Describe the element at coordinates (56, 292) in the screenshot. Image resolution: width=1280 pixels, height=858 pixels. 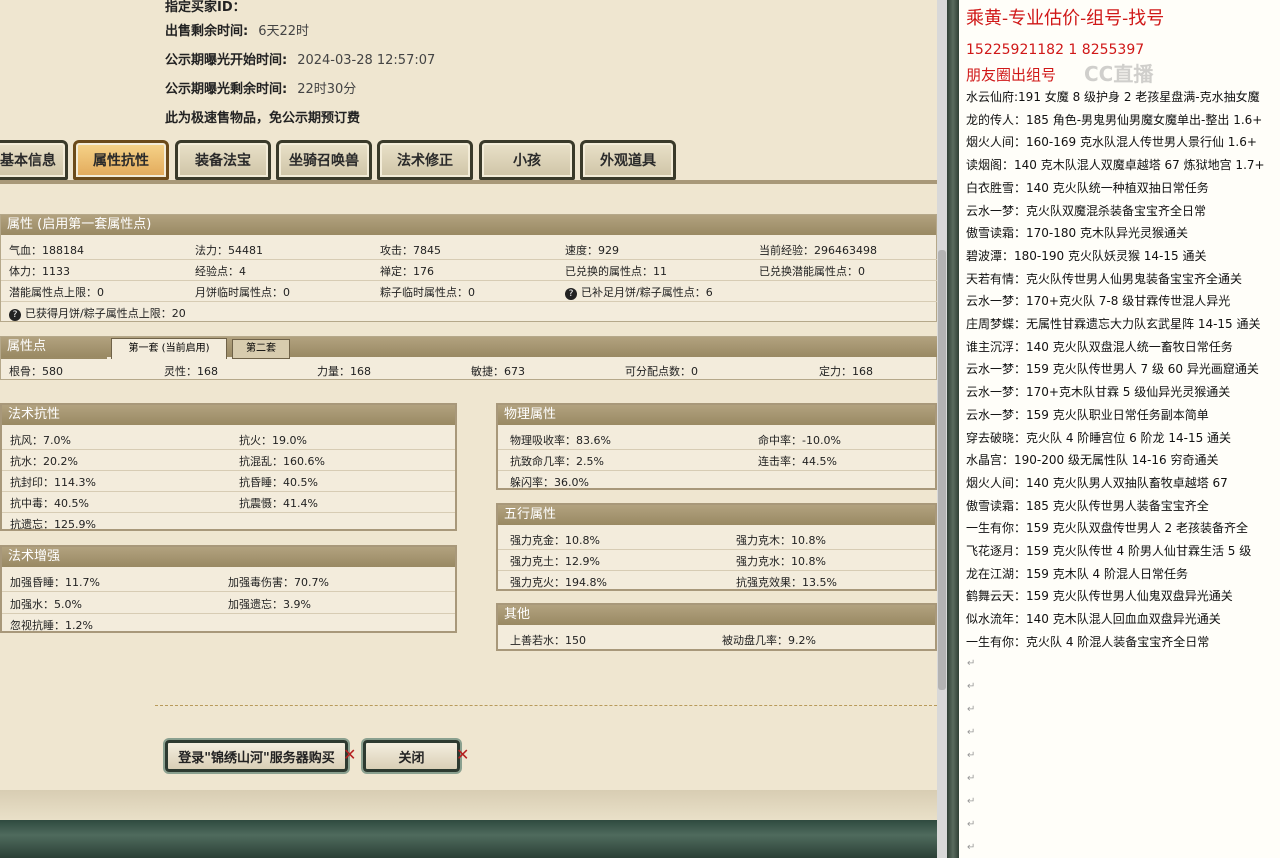
I see `attr-potential-max: 潜能属性点上限：0` at that location.